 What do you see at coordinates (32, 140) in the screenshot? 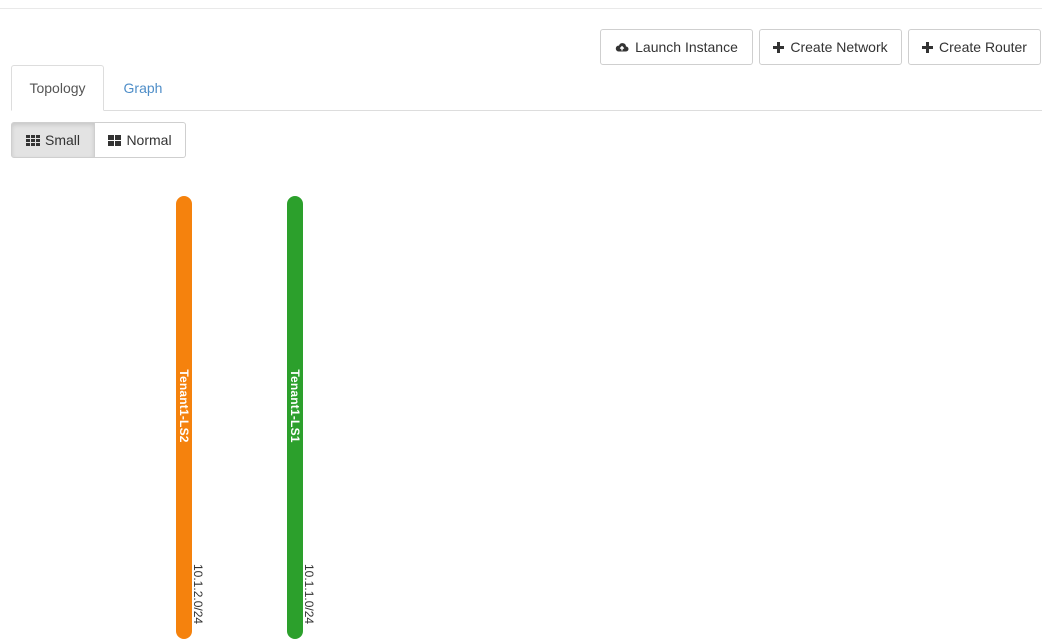
I see `th-icon` at bounding box center [32, 140].